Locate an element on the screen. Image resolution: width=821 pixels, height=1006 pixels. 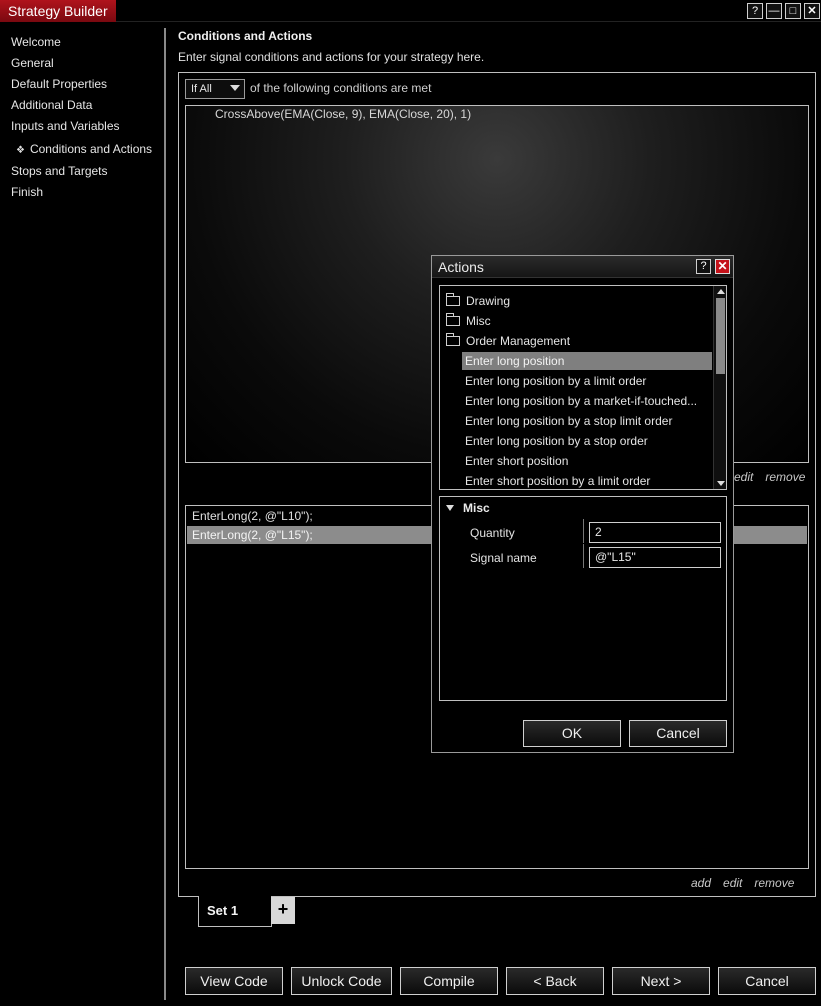
sidebar-item-additional-data: Additional Data is located at coordinates (51, 105).